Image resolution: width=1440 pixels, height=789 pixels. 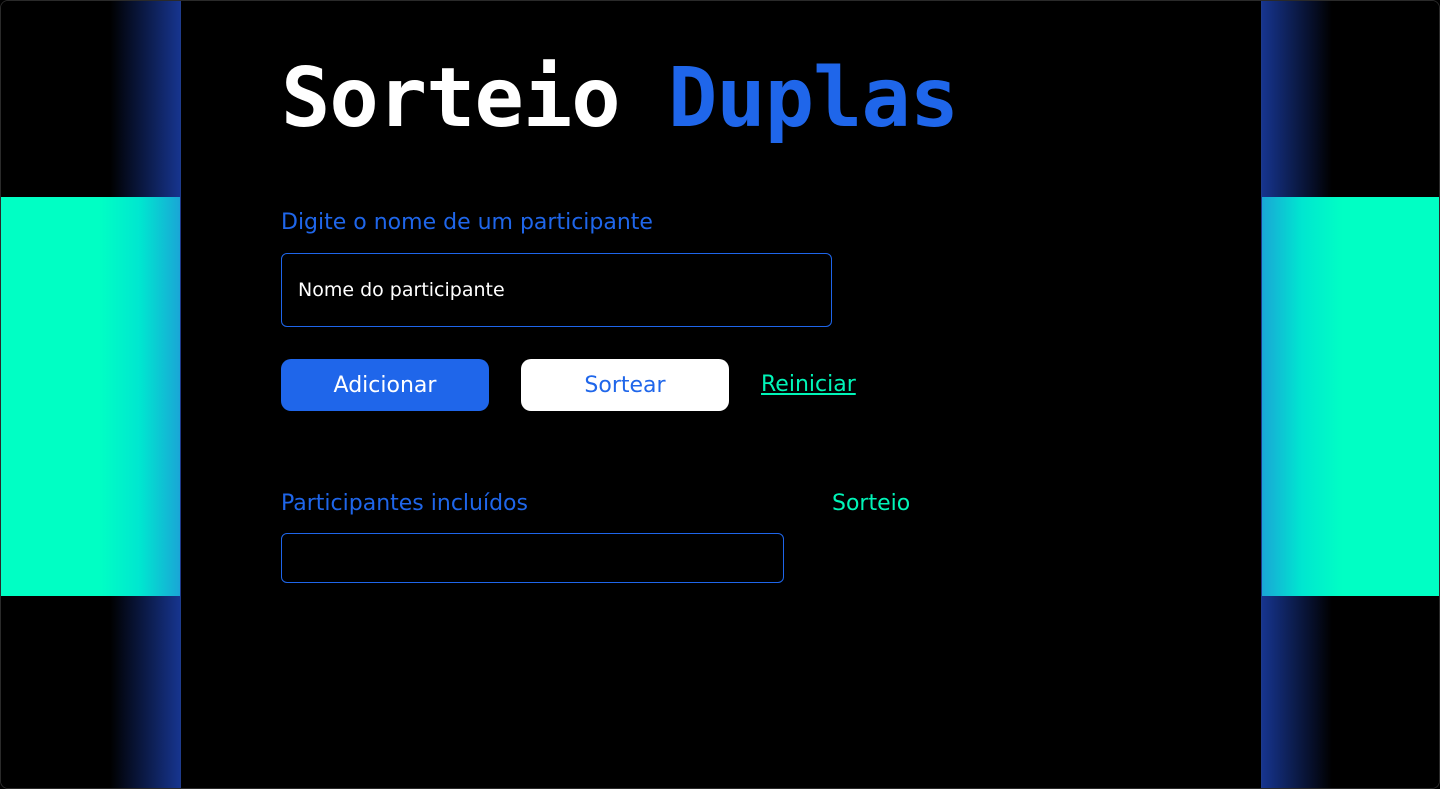 I want to click on page-title: Sorteio Duplas, so click(x=620, y=99).